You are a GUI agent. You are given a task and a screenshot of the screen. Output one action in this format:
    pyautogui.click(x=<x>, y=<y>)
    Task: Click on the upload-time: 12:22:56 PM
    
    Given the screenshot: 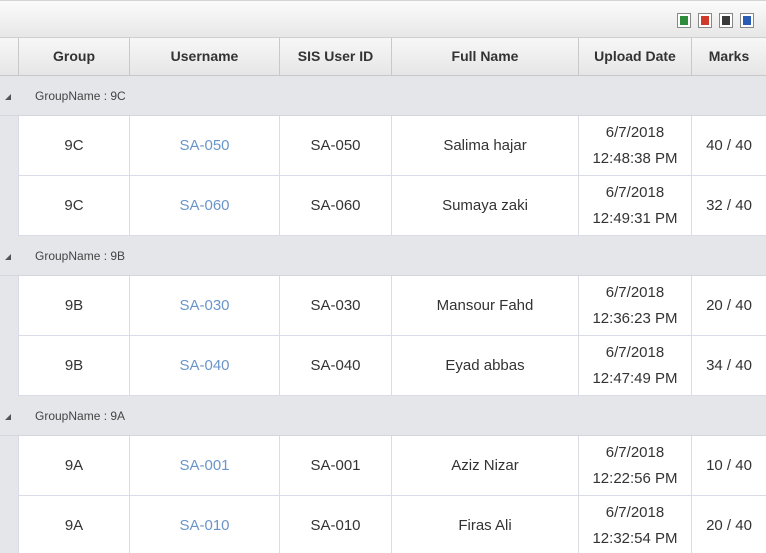 What is the action you would take?
    pyautogui.click(x=635, y=478)
    